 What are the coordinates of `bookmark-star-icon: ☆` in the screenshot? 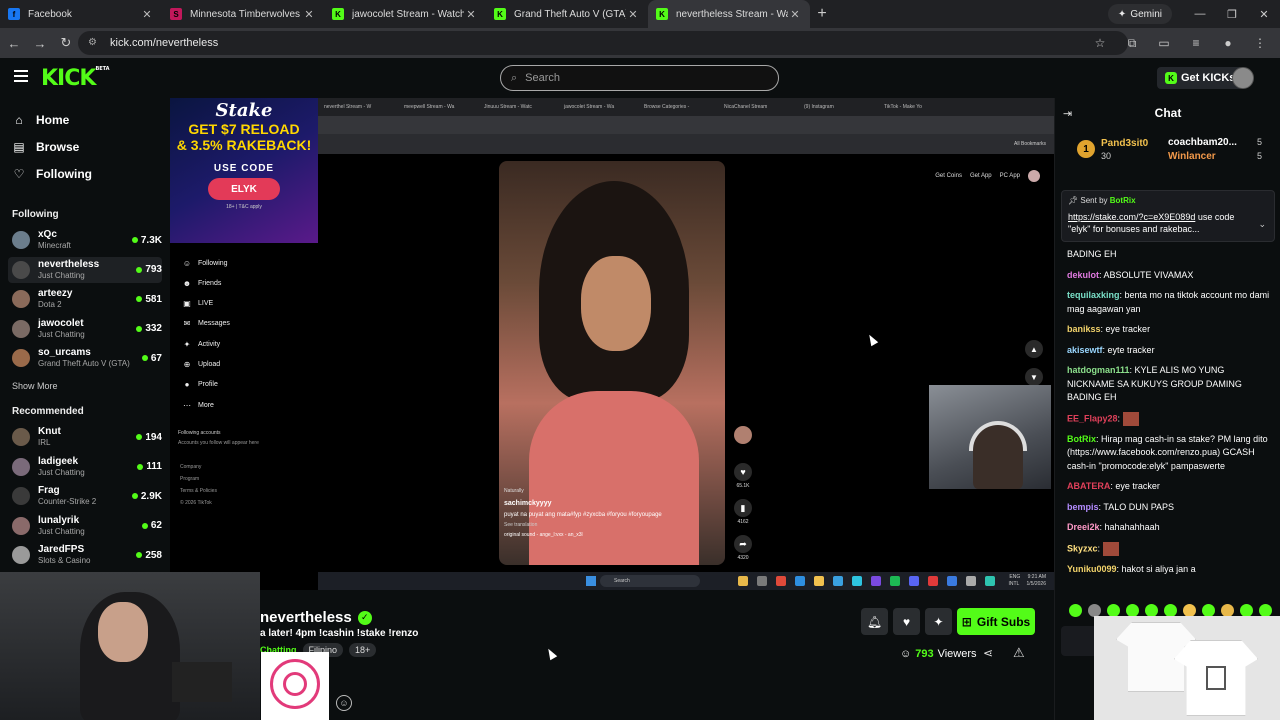 It's located at (1100, 43).